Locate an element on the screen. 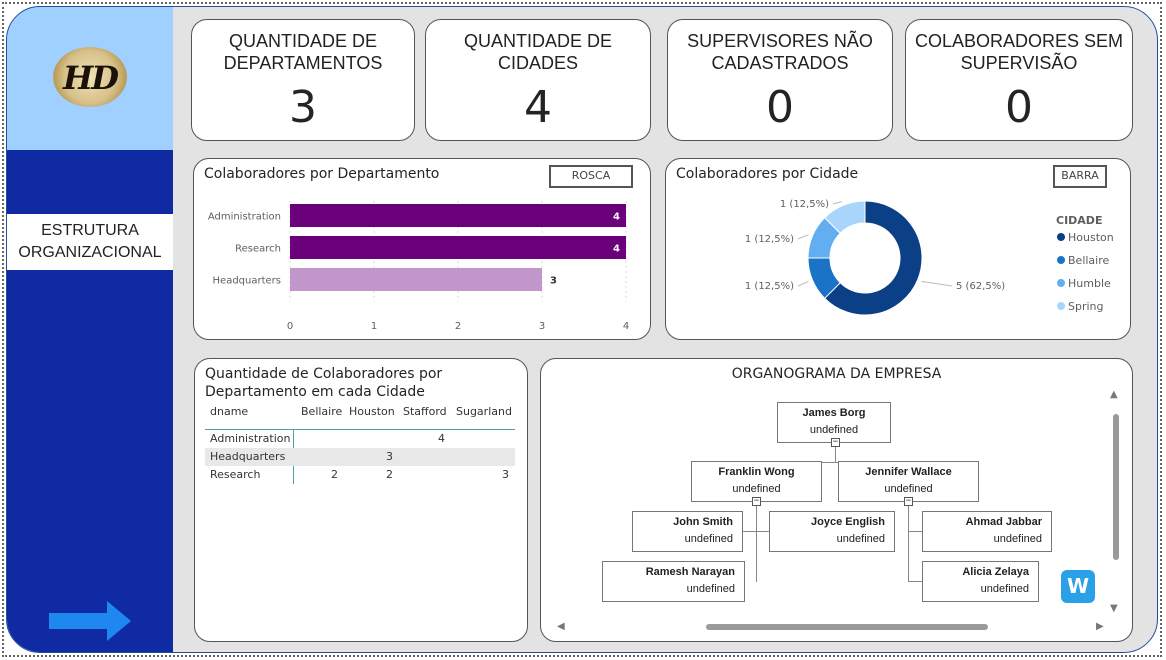 Image resolution: width=1166 pixels, height=660 pixels. org-node-joyce-english: Joyce English undefined is located at coordinates (832, 531).